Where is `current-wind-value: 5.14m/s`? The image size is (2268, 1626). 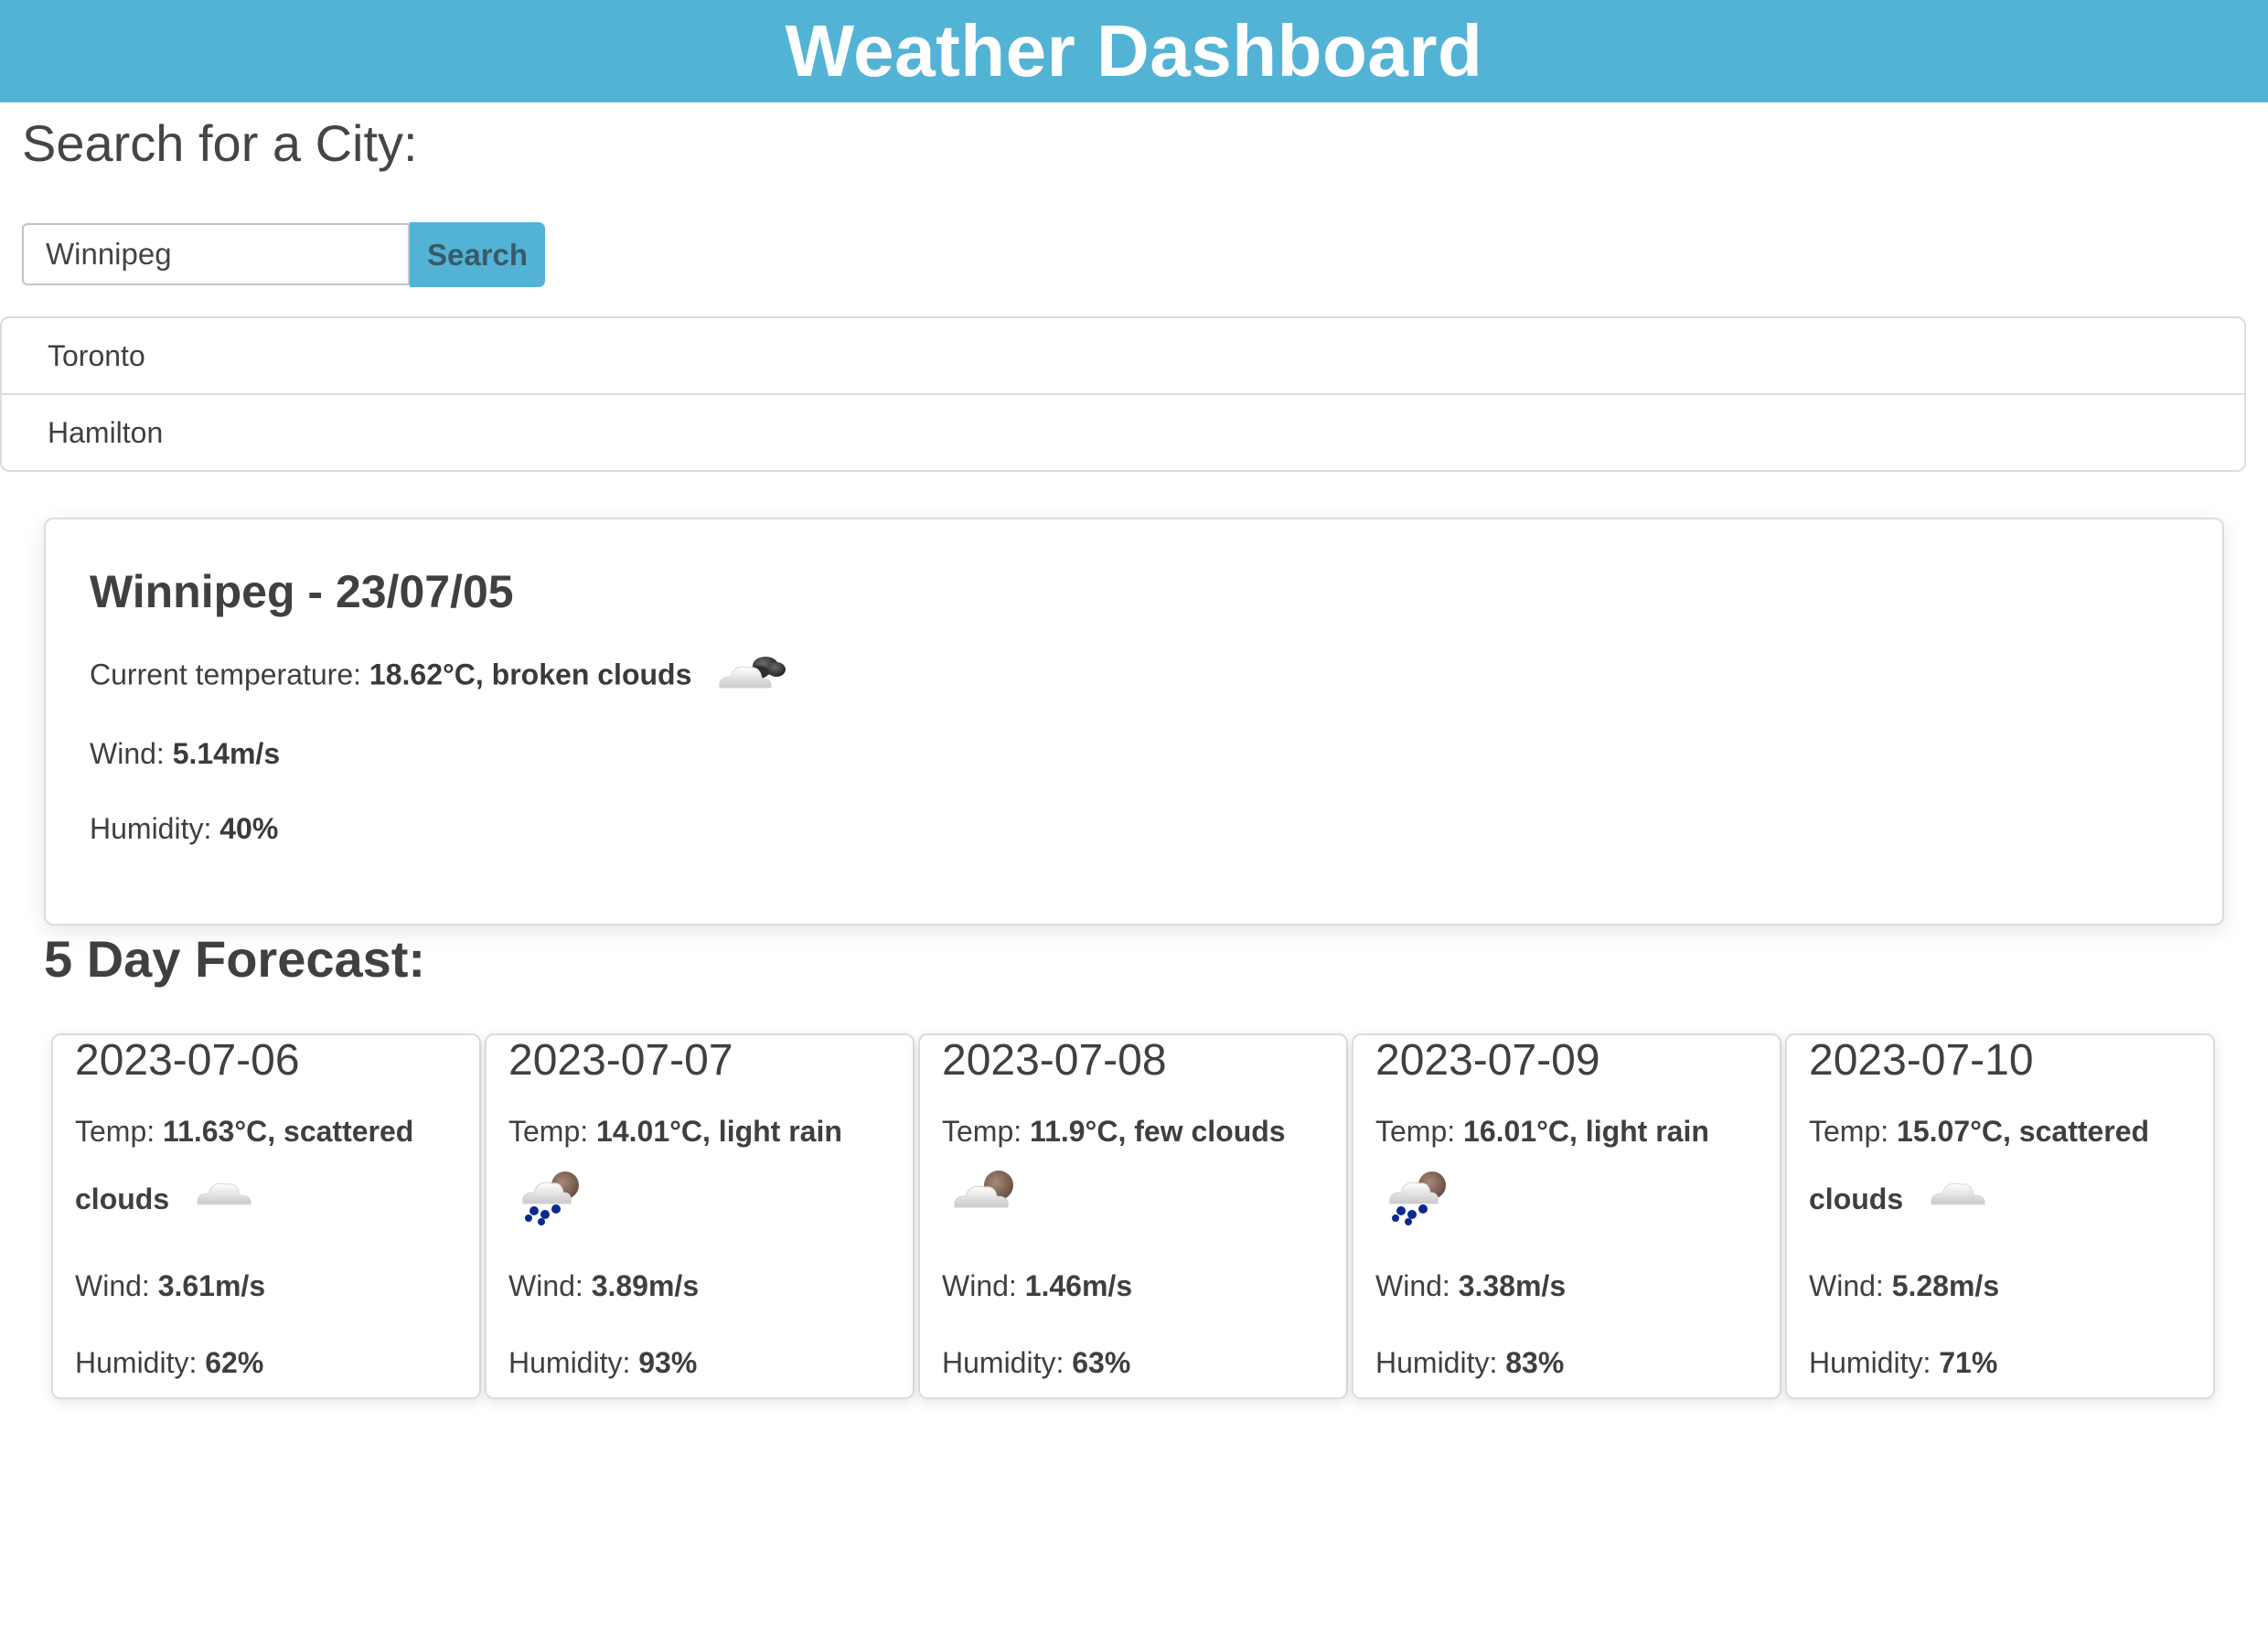
current-wind-value: 5.14m/s is located at coordinates (226, 753).